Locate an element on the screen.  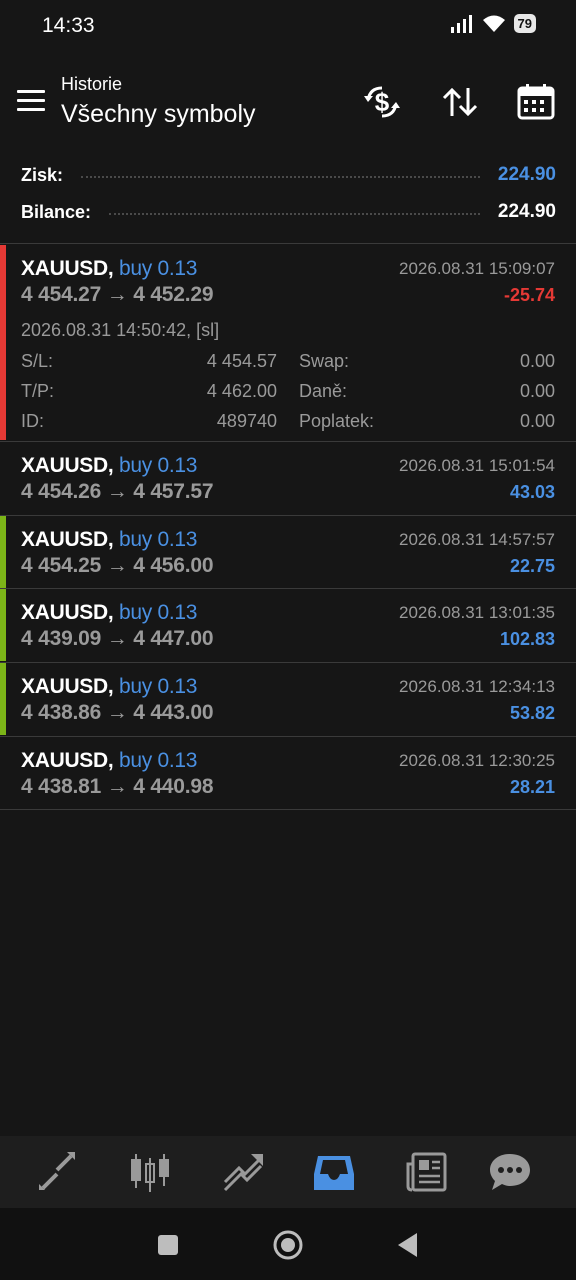
sl-value: 4 454.57 is located at coordinates (241, 361).